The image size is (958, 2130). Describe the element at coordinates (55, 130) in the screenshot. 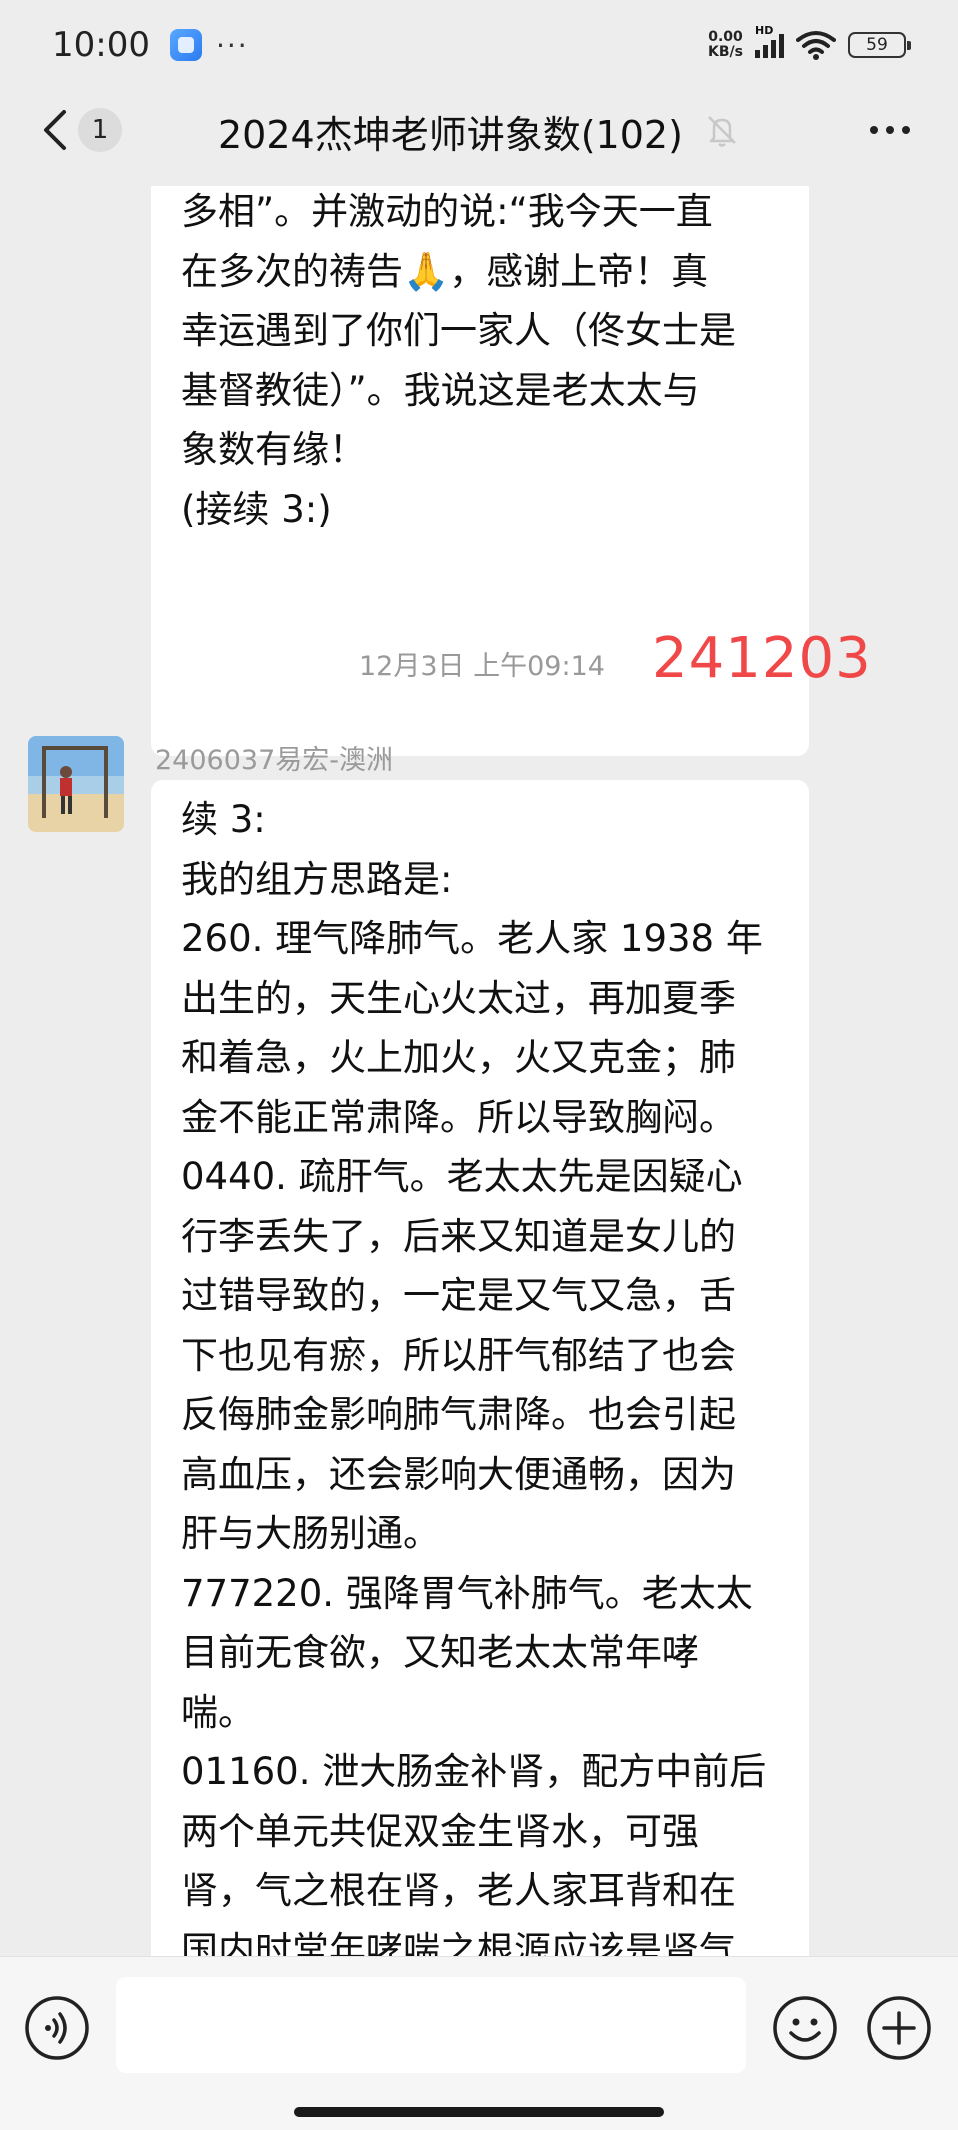

I see `chevron-left-icon` at that location.